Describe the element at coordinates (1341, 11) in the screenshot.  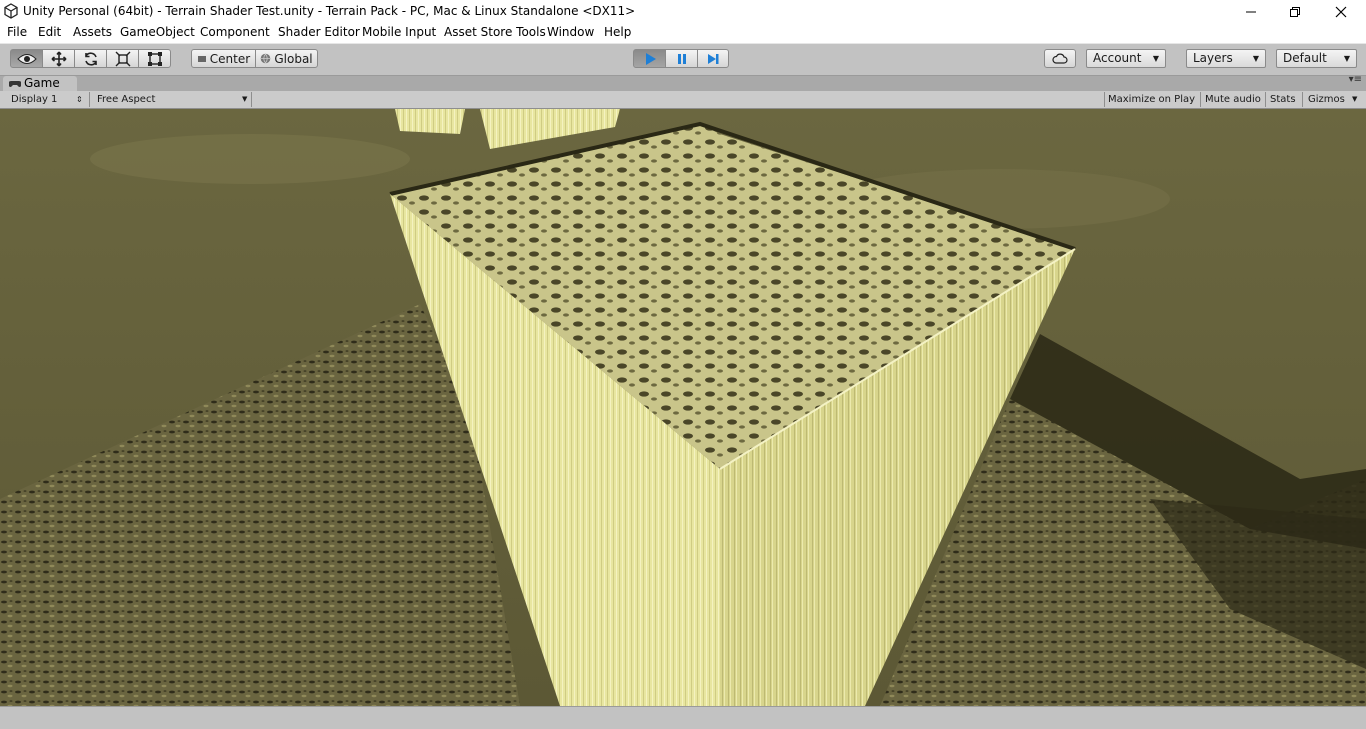
I see `close-icon` at that location.